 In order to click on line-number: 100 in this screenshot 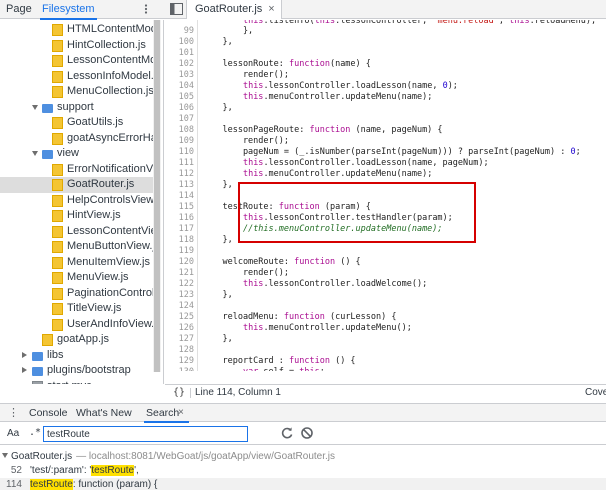, I will do `click(179, 42)`.